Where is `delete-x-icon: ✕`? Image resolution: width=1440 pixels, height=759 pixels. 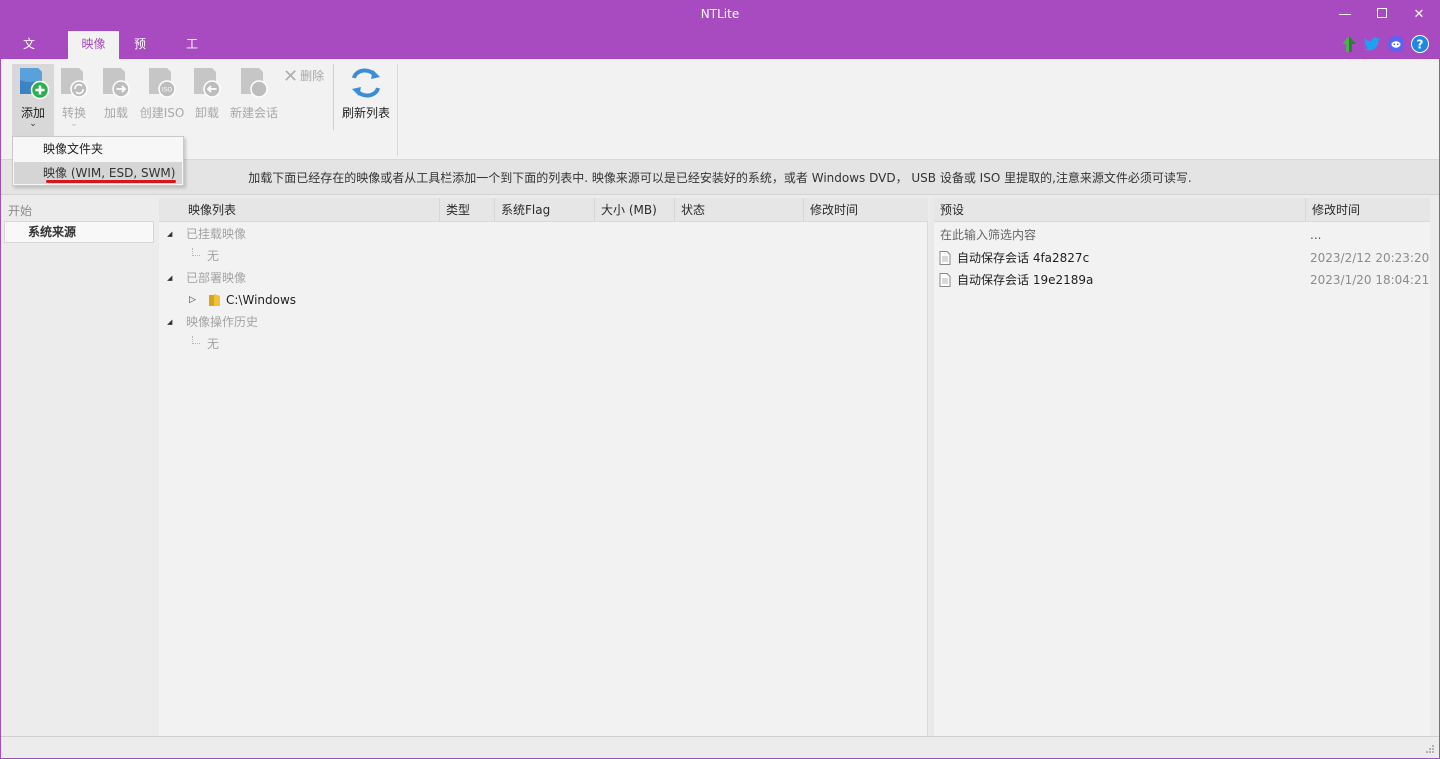
delete-x-icon: ✕ is located at coordinates (291, 76).